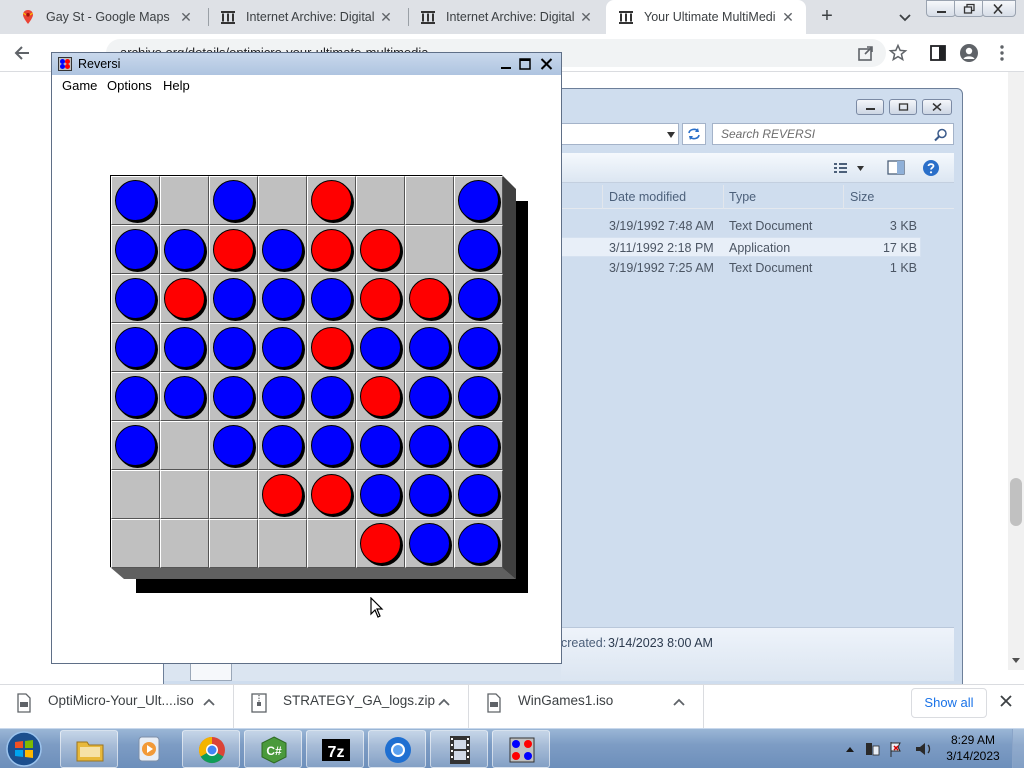 This screenshot has height=768, width=1024. Describe the element at coordinates (903, 107) in the screenshot. I see `maximize-button` at that location.